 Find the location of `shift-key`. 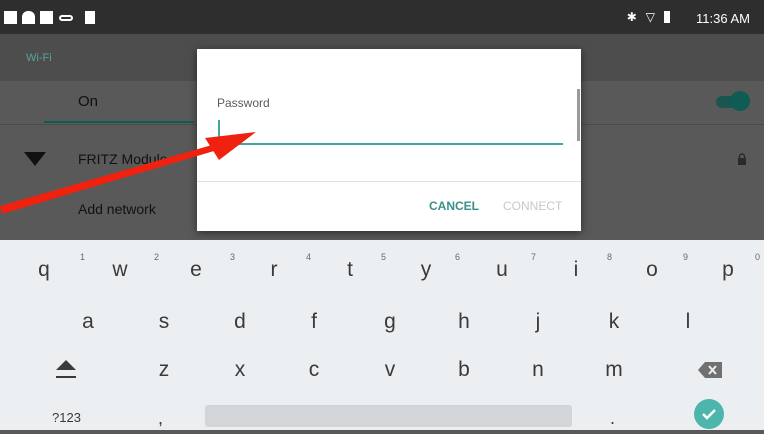

shift-key is located at coordinates (66, 369).